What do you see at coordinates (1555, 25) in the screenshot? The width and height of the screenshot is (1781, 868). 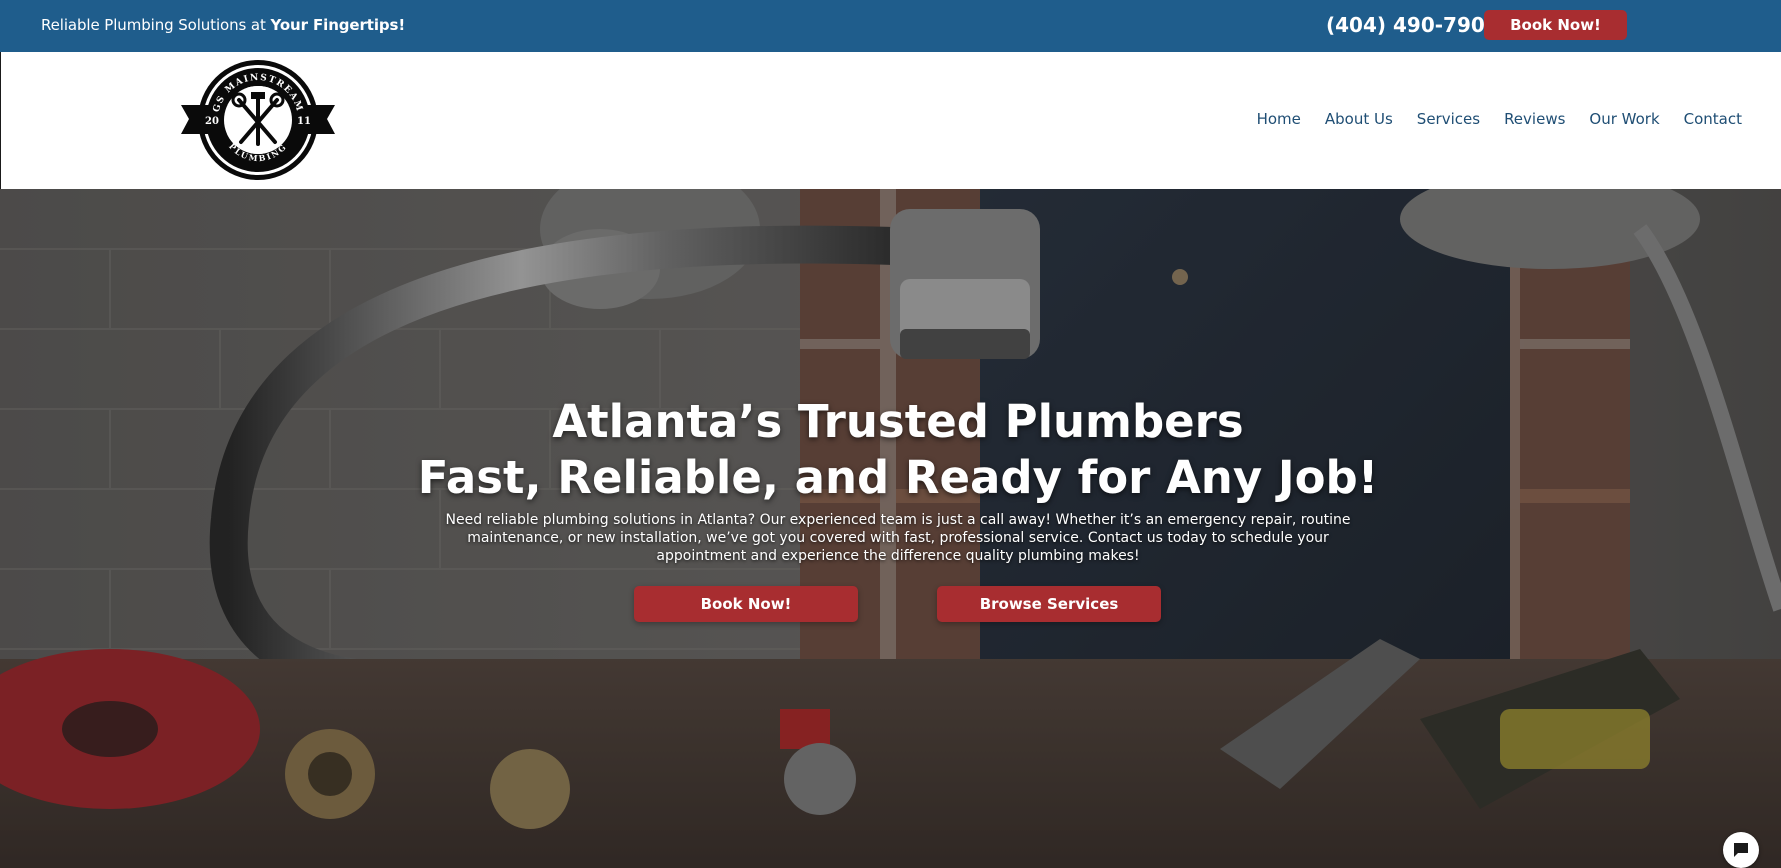 I see `top-book-now-button: Book Now!` at bounding box center [1555, 25].